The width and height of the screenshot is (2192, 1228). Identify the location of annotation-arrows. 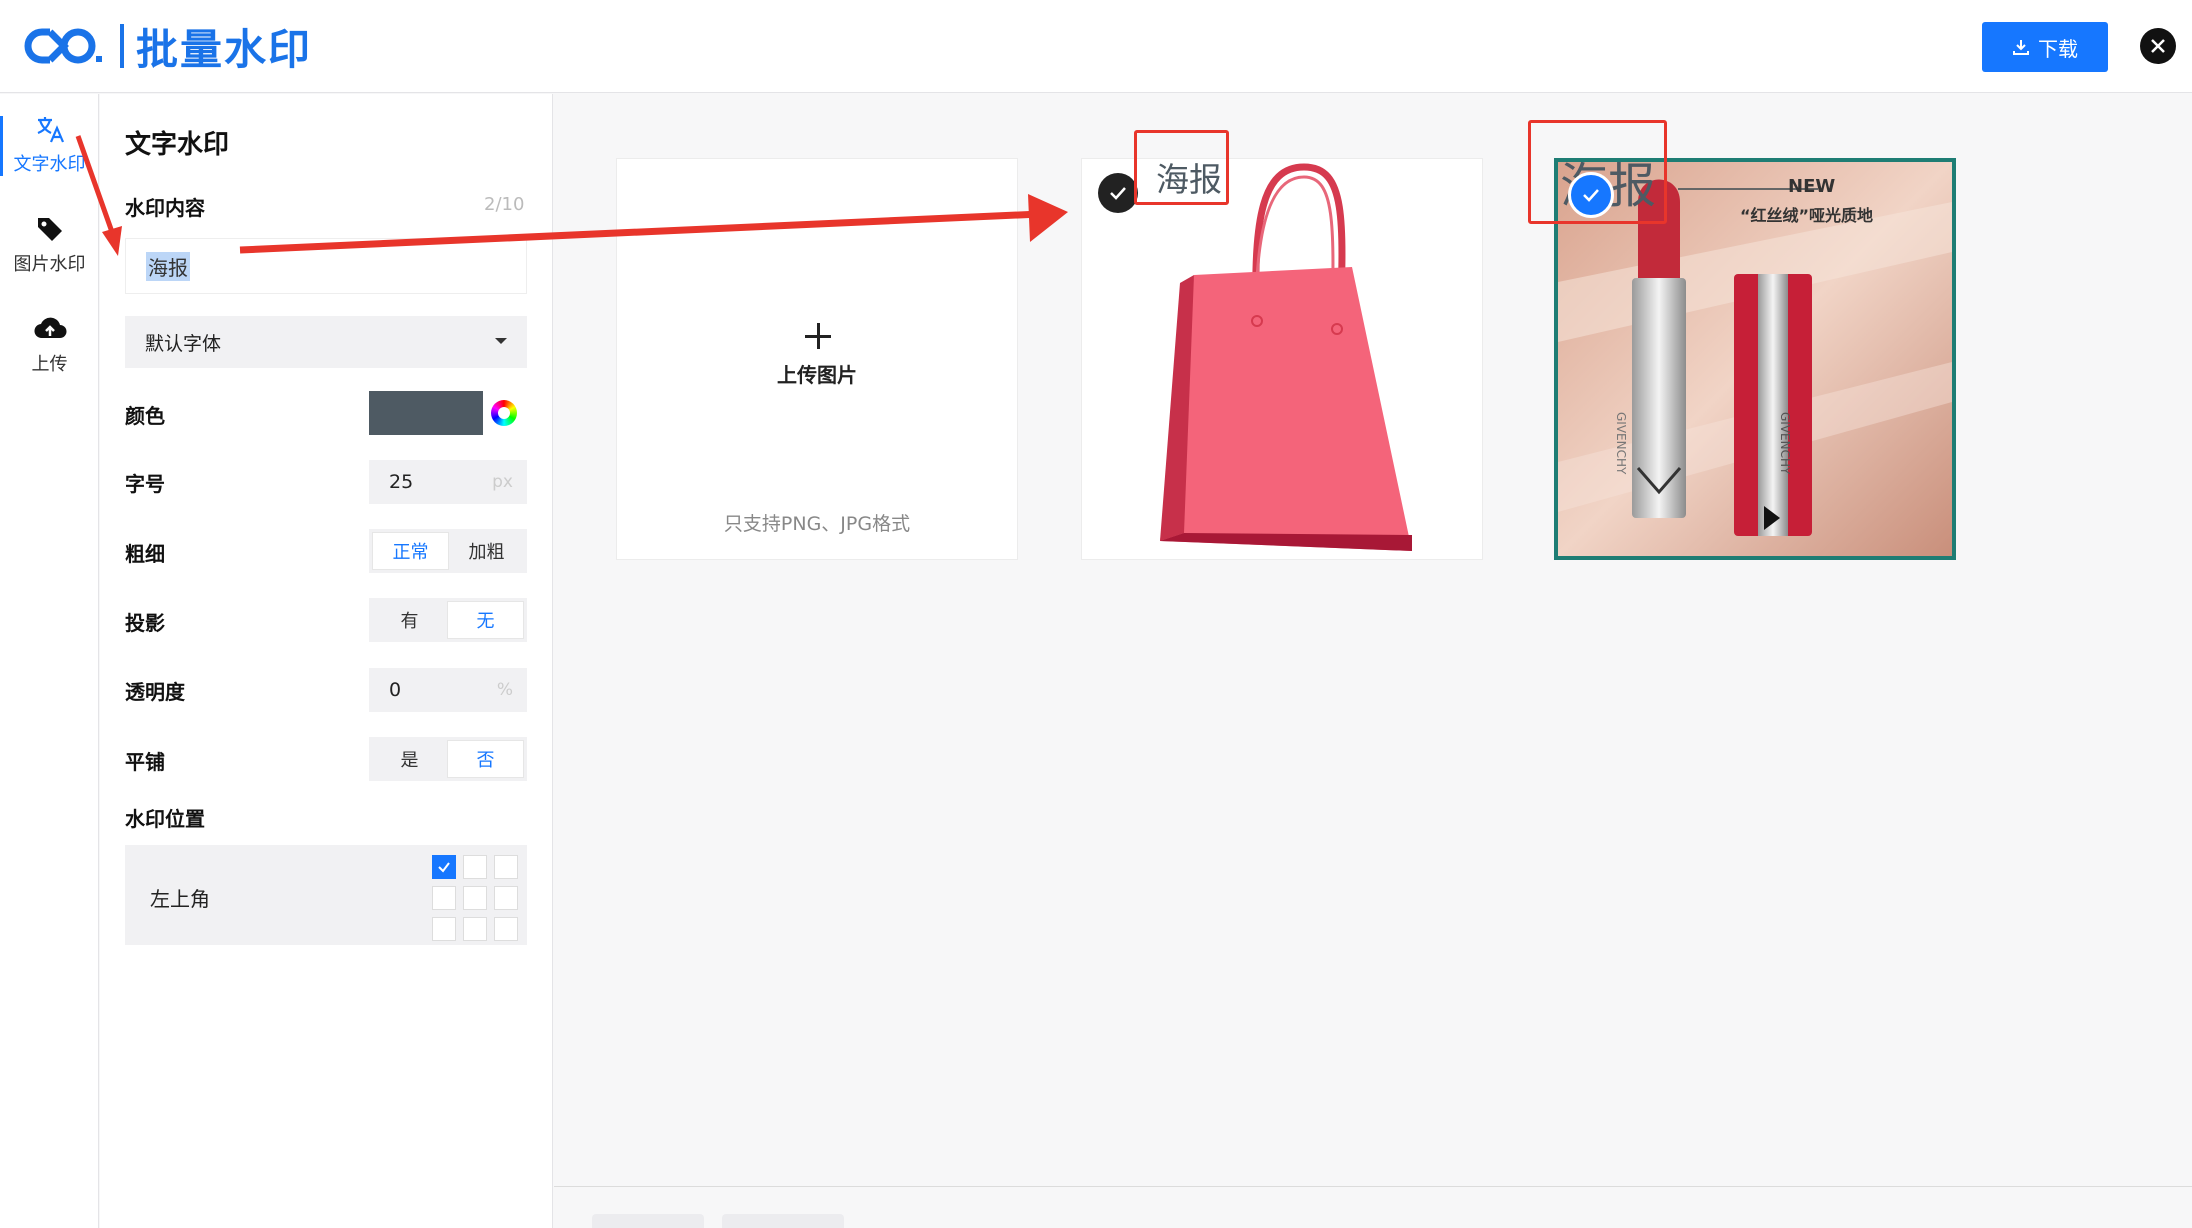
(571, 195).